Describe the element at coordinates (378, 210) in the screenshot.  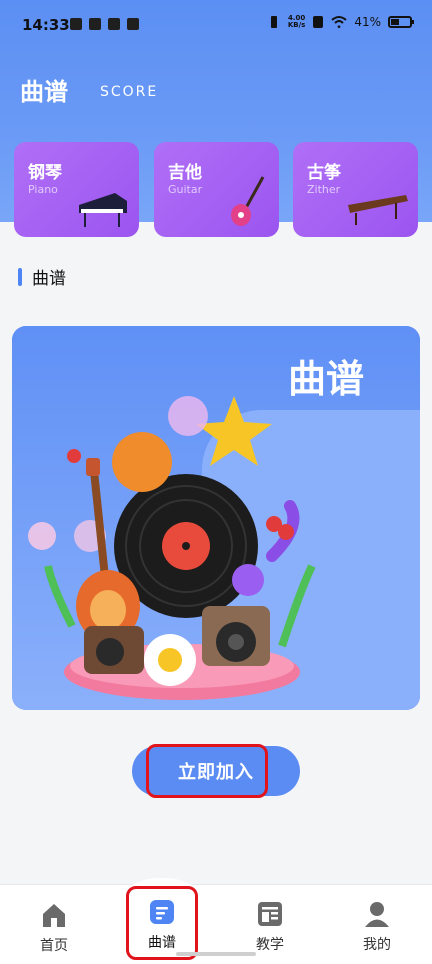
I see `zither-icon` at that location.